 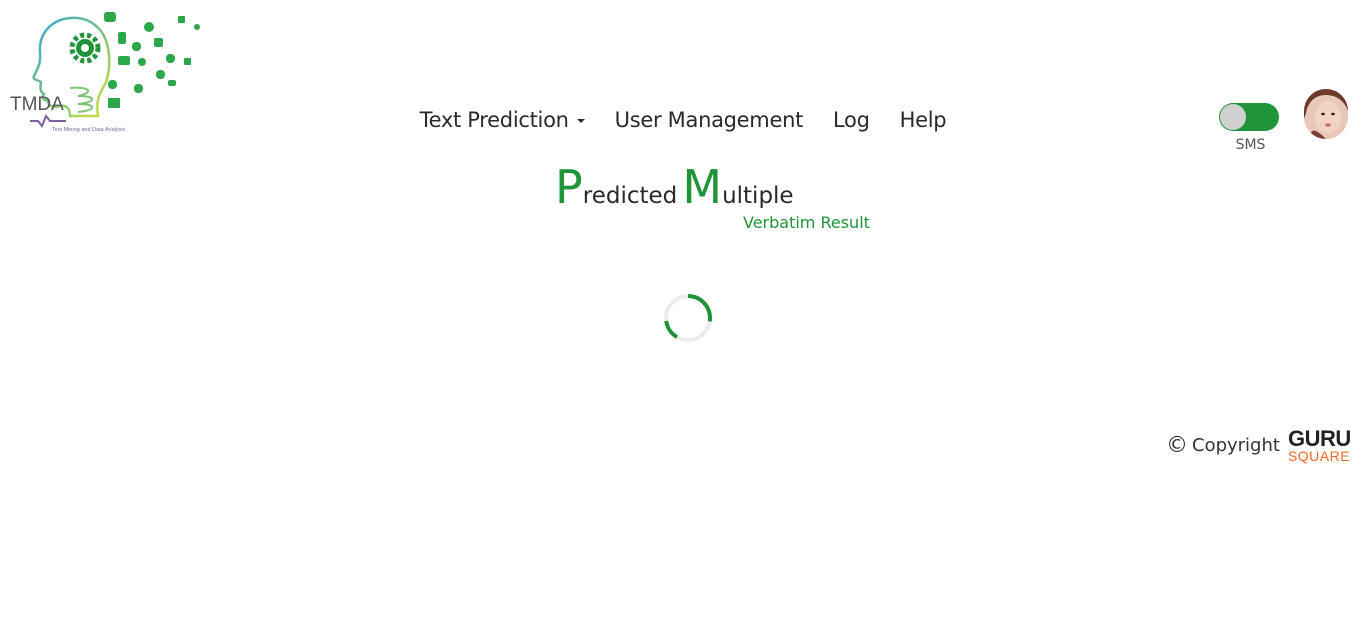 What do you see at coordinates (569, 187) in the screenshot?
I see `title-initial-p: P` at bounding box center [569, 187].